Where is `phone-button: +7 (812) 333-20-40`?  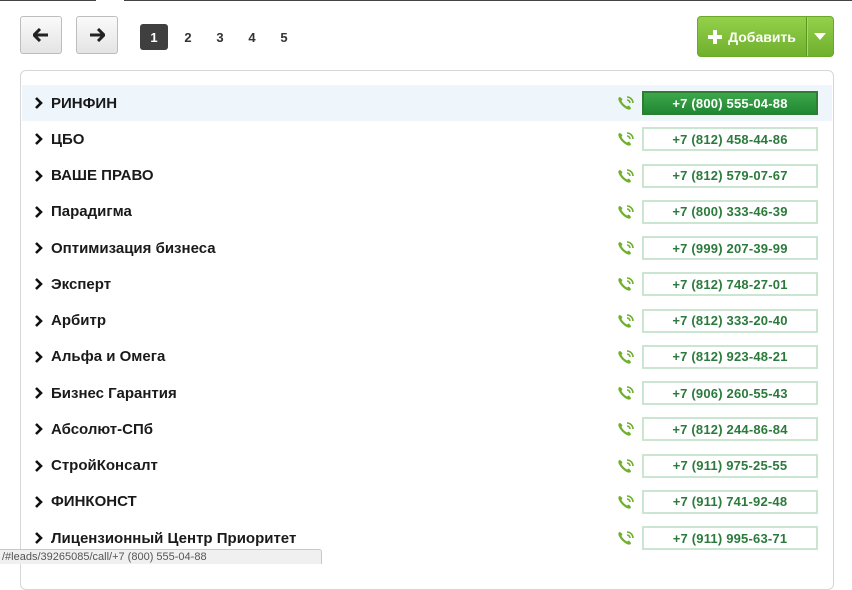 phone-button: +7 (812) 333-20-40 is located at coordinates (730, 320).